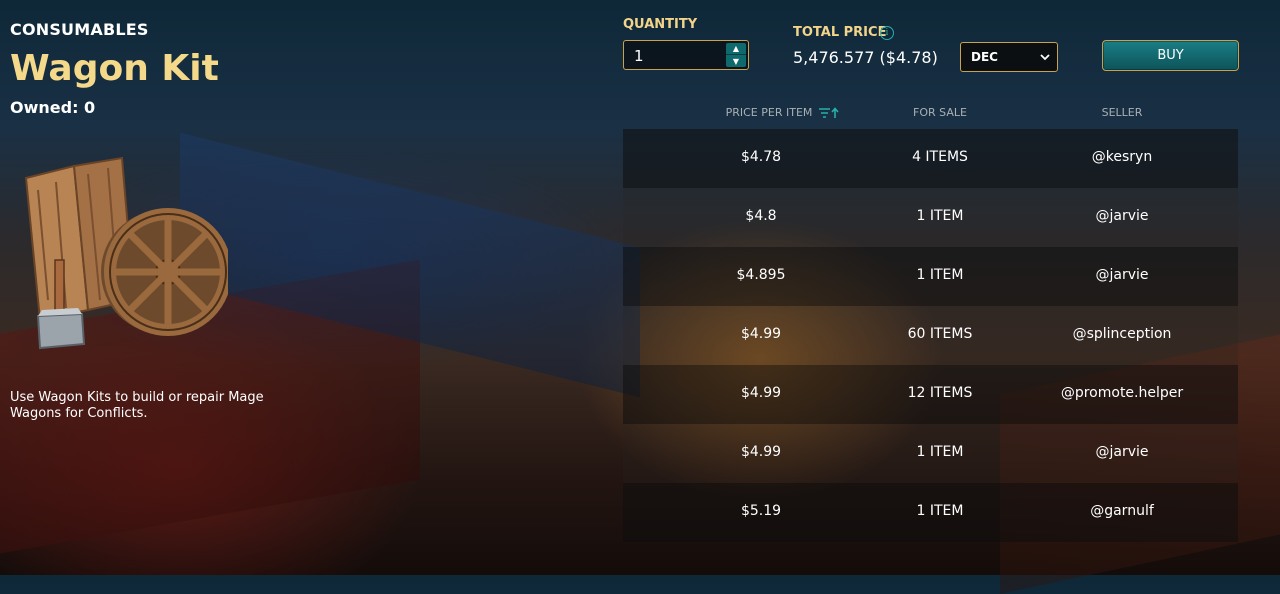 The width and height of the screenshot is (1280, 594). What do you see at coordinates (736, 49) in the screenshot?
I see `caret-up-icon: ▲` at bounding box center [736, 49].